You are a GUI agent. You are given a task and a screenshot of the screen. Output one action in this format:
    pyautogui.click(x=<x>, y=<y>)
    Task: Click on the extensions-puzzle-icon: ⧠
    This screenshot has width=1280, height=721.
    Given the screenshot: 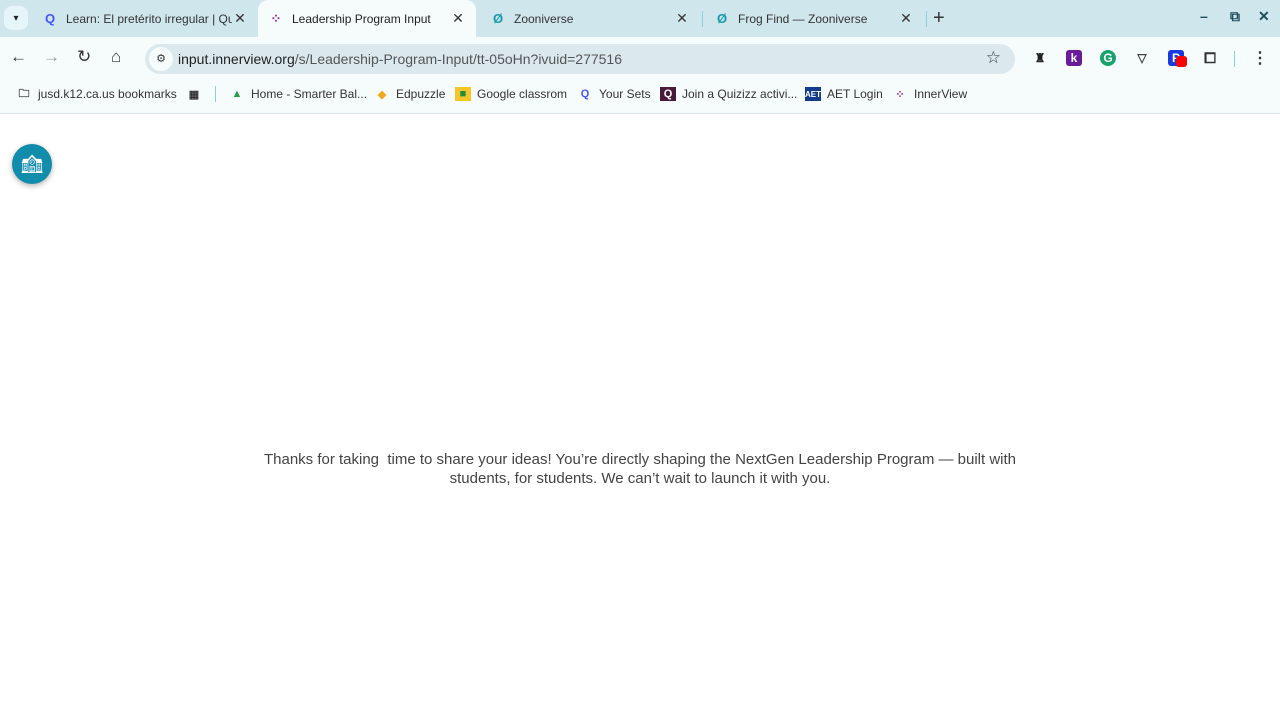 What is the action you would take?
    pyautogui.click(x=1210, y=58)
    